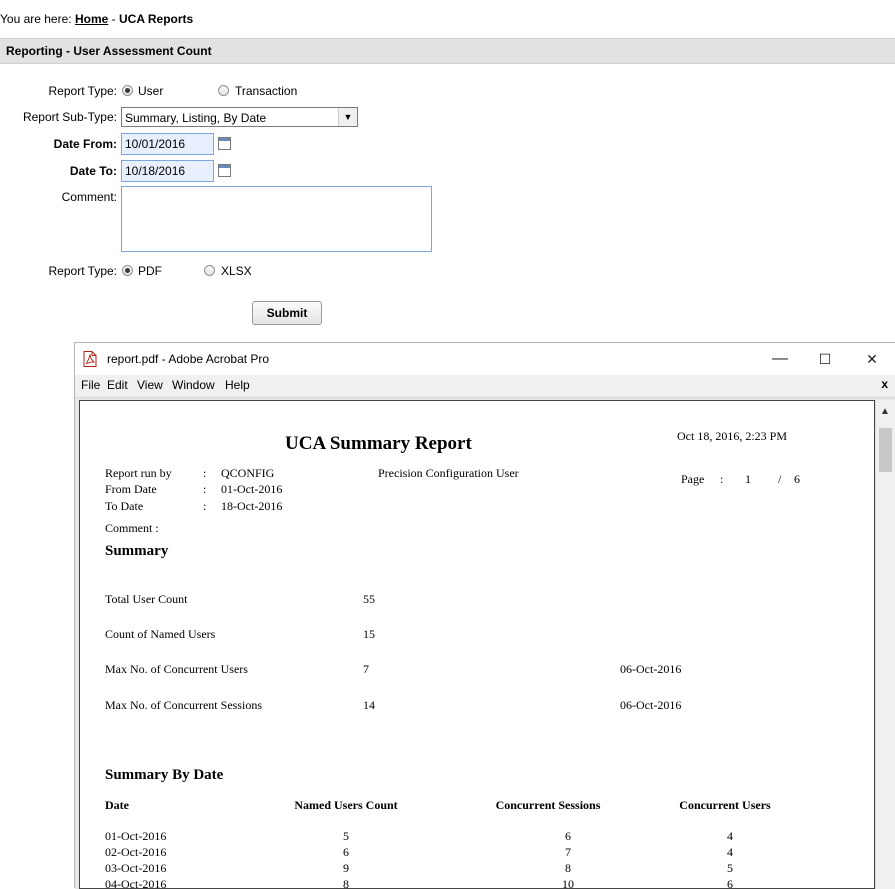 The image size is (895, 889). Describe the element at coordinates (69, 117) in the screenshot. I see `report-subtype-label: Report Sub-Type:` at that location.